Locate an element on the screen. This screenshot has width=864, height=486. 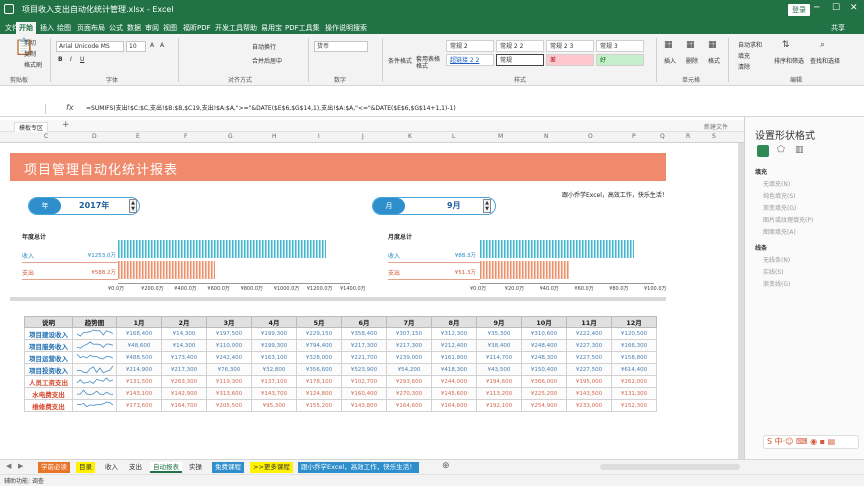
month-value-cell: ¥145,600 is located at coordinates (454, 393).